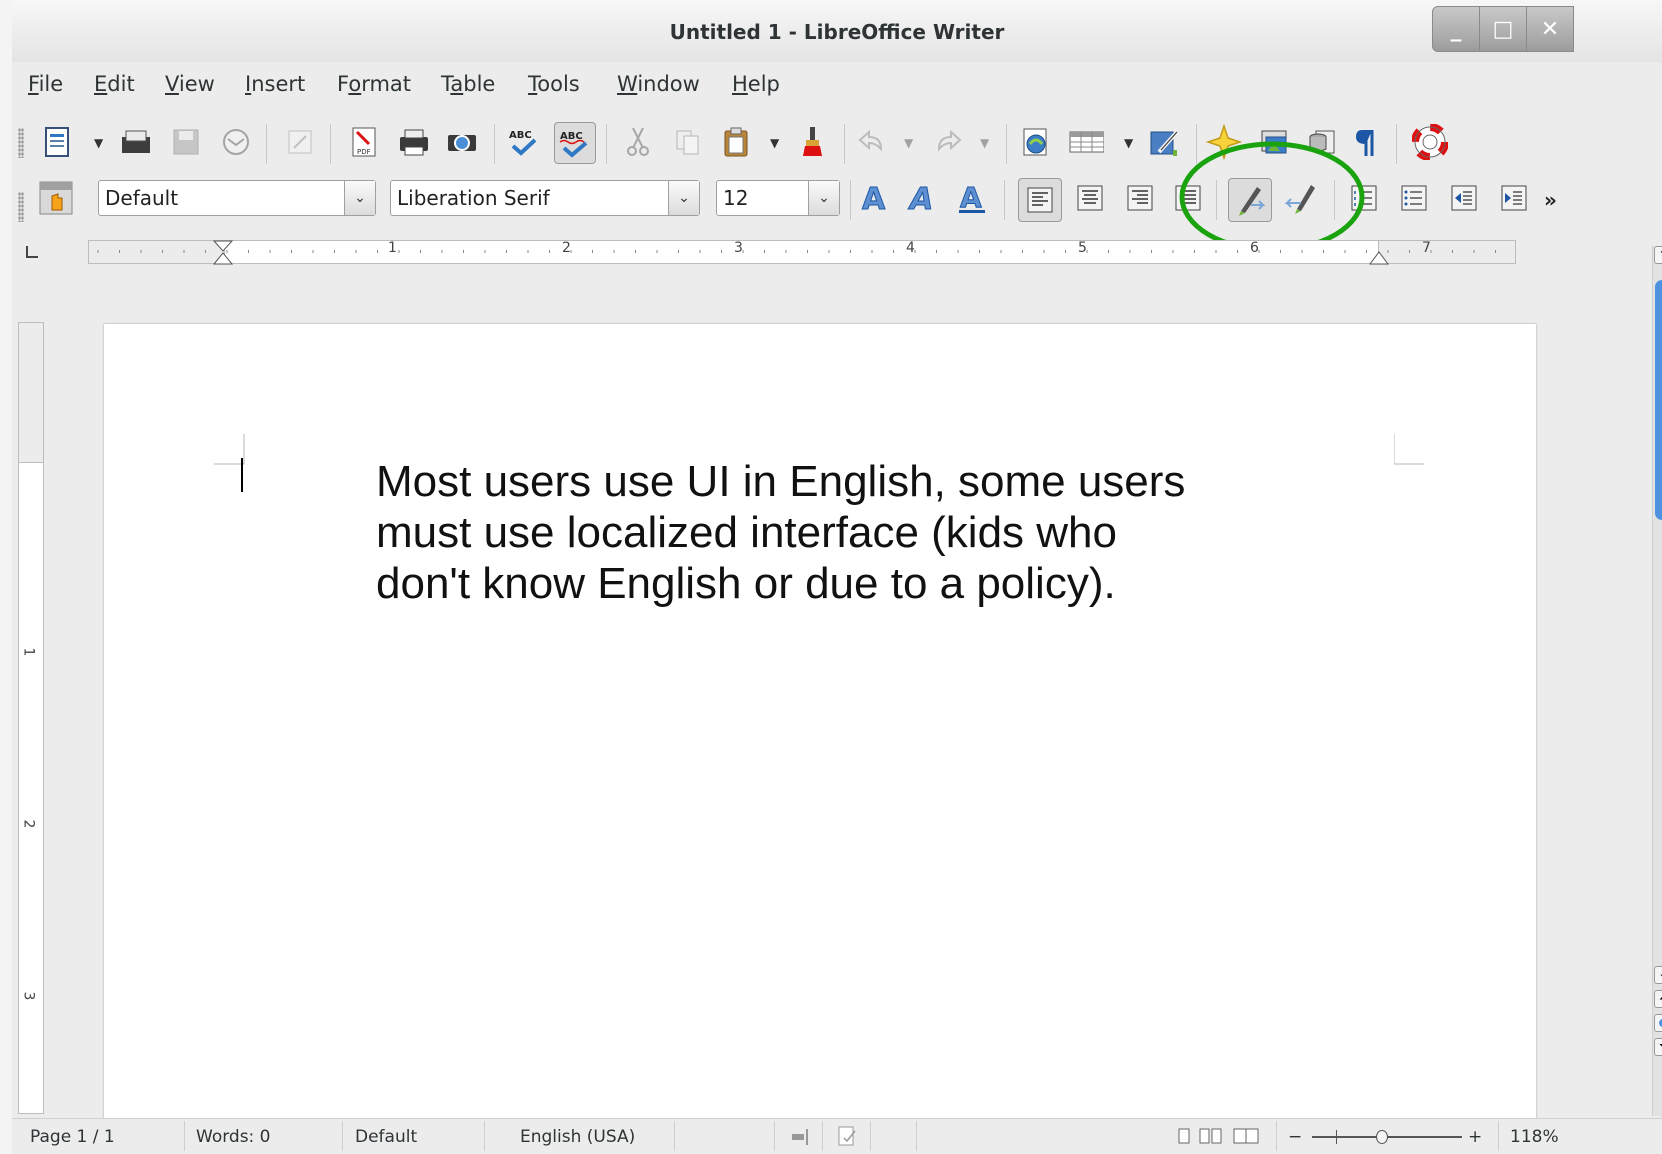 The image size is (1662, 1154). What do you see at coordinates (300, 142) in the screenshot?
I see `edit-file-icon` at bounding box center [300, 142].